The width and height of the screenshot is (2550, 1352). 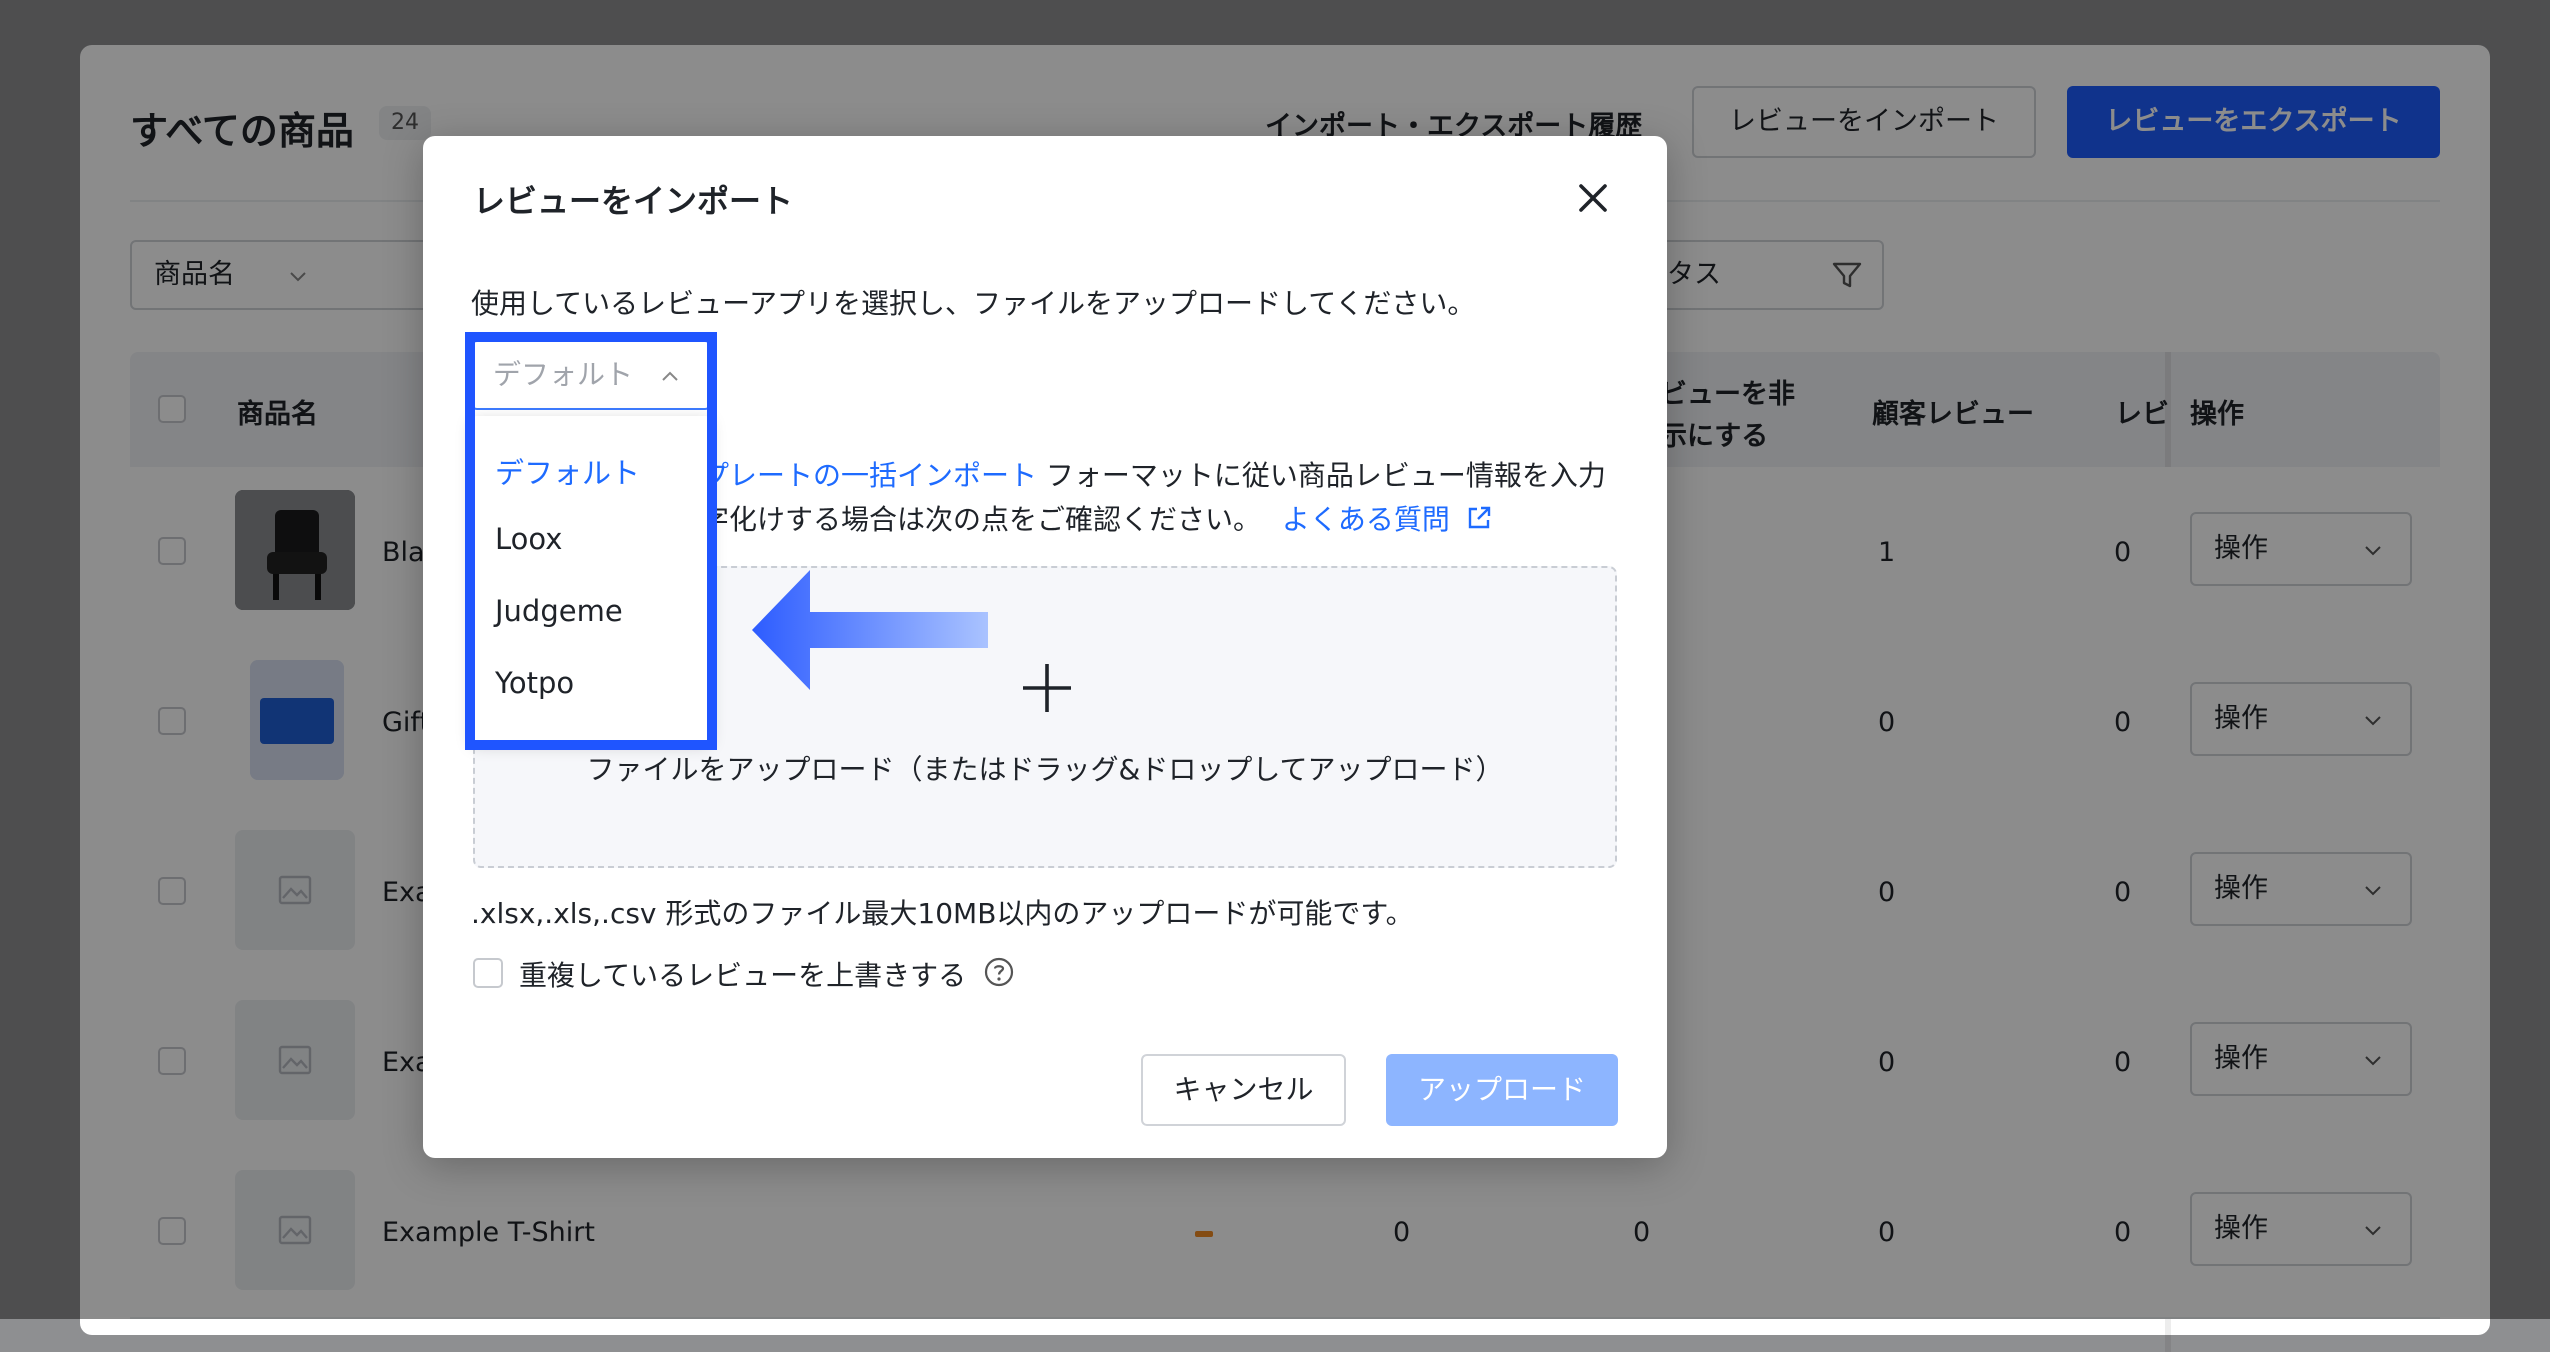 What do you see at coordinates (742, 974) in the screenshot?
I see `overwrite-duplicates-label: 重複しているレビューを上書きする` at bounding box center [742, 974].